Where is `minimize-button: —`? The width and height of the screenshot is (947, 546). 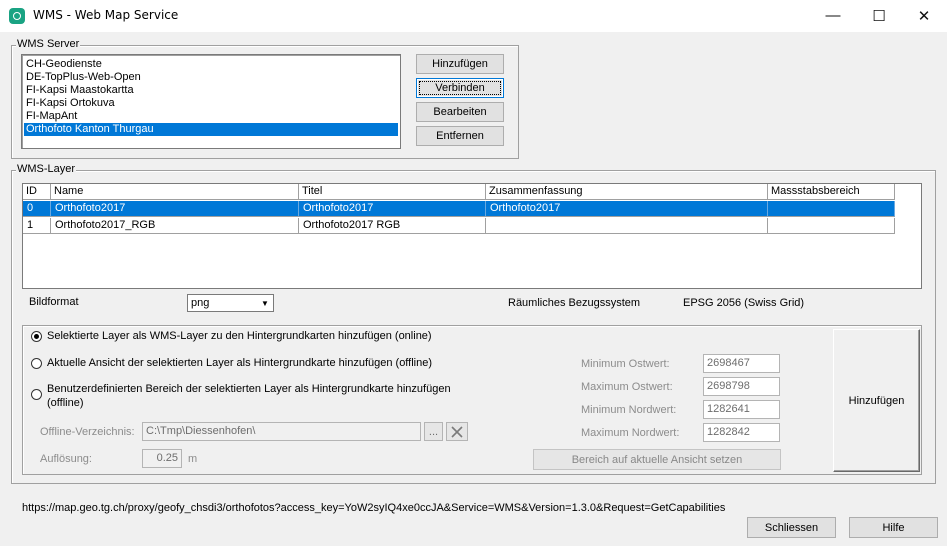
minimize-button: — is located at coordinates (833, 15).